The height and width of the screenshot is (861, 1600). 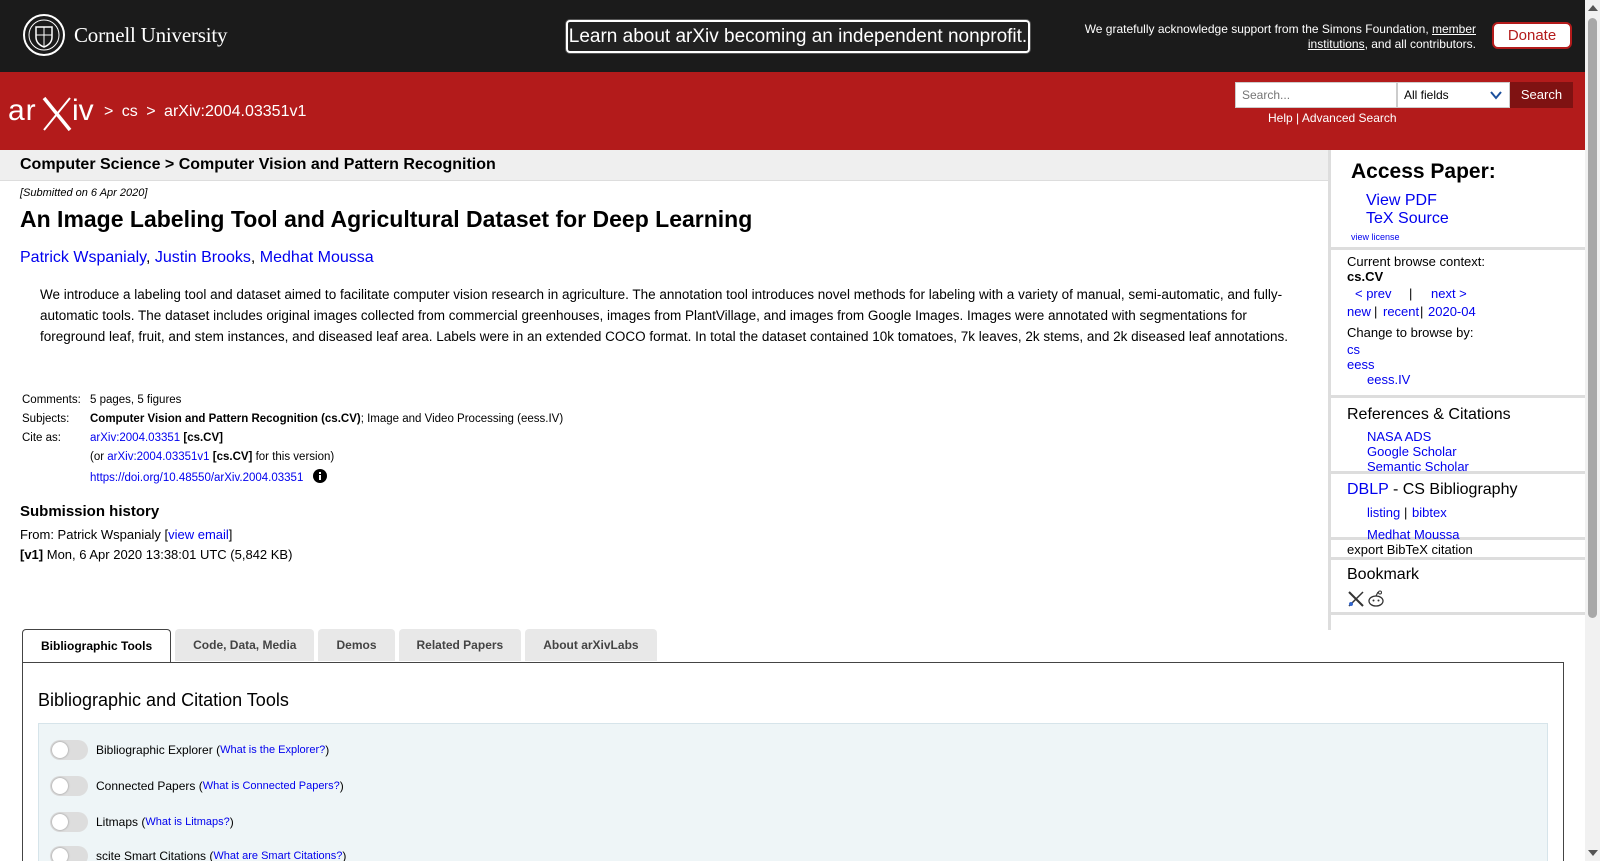 What do you see at coordinates (1532, 35) in the screenshot?
I see `donate-button: Donate` at bounding box center [1532, 35].